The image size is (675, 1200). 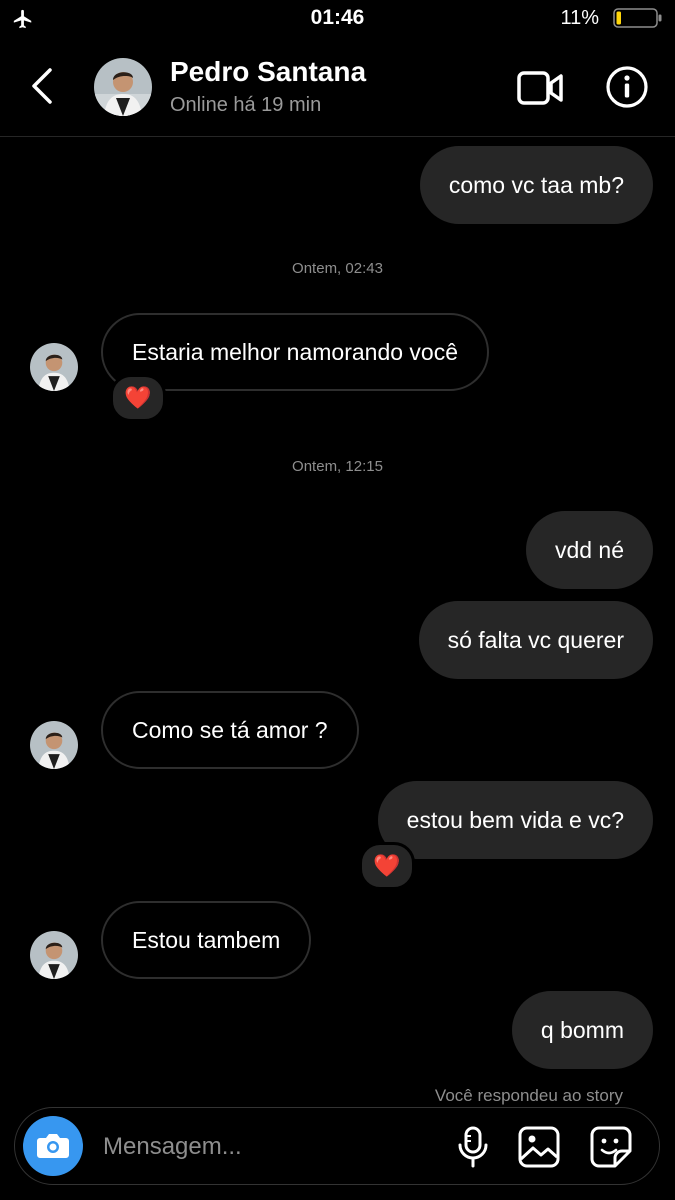 I want to click on battery-icon, so click(x=637, y=18).